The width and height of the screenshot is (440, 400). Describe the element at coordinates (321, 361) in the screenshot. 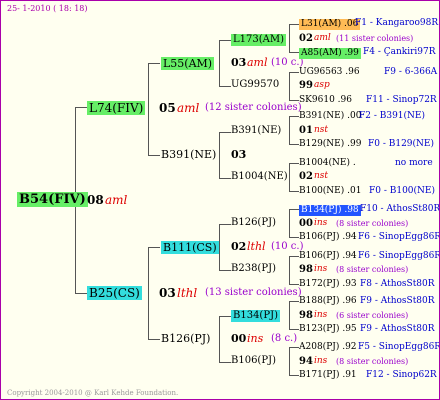

I see `g3-line-code-8: ins` at that location.